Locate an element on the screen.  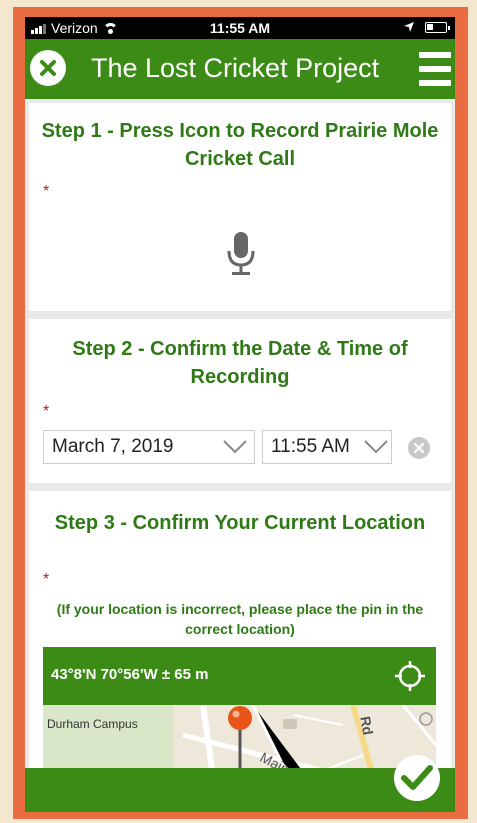
app-title: The Lost Cricket Project is located at coordinates (235, 68).